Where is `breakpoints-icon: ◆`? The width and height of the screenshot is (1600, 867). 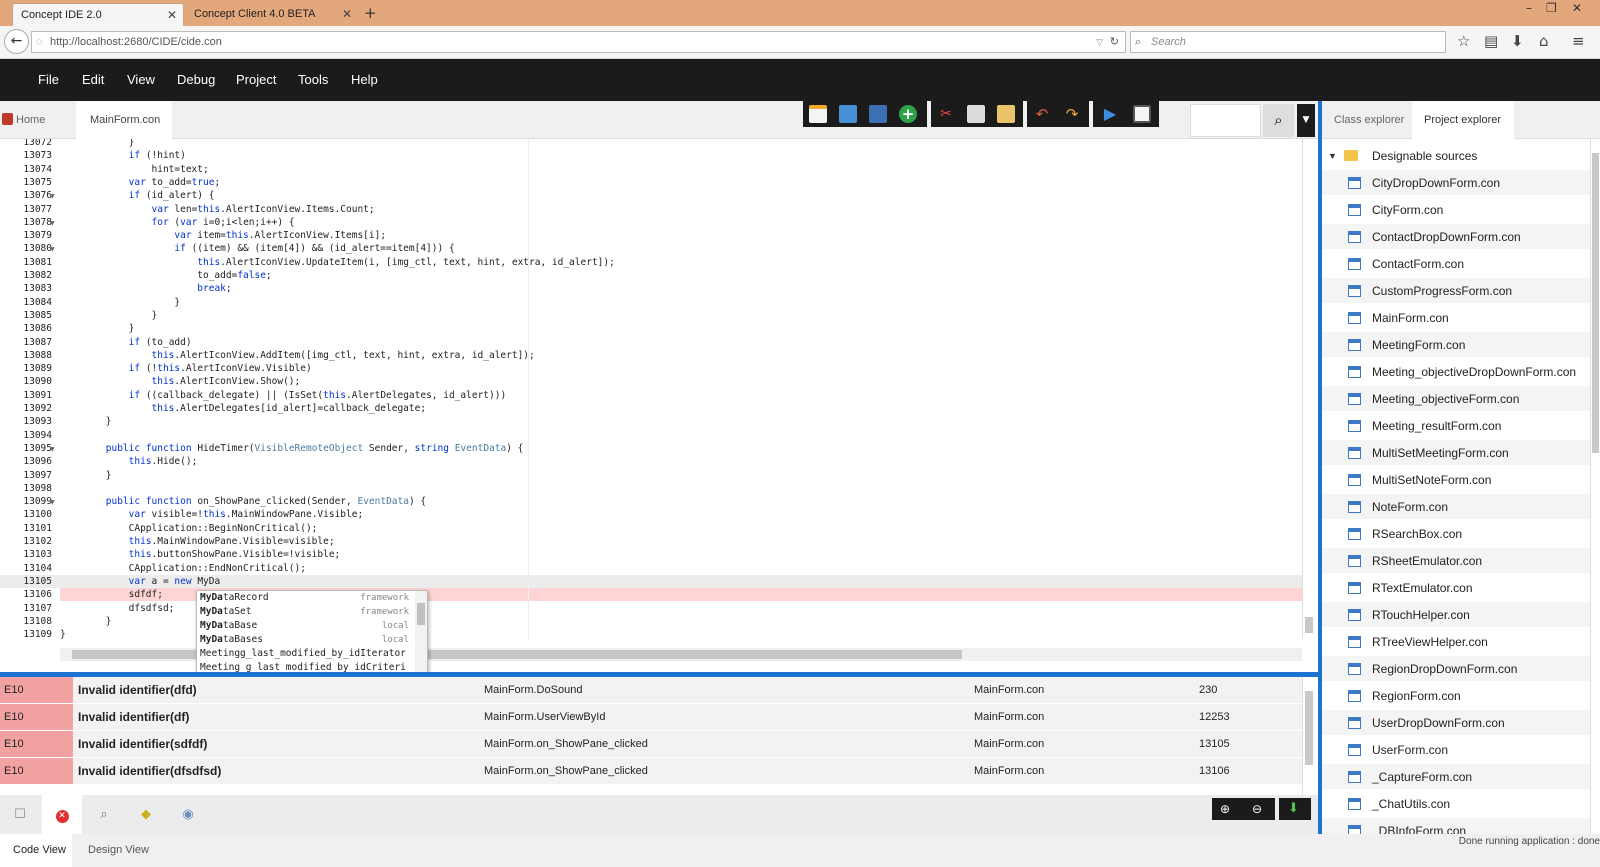 breakpoints-icon: ◆ is located at coordinates (146, 814).